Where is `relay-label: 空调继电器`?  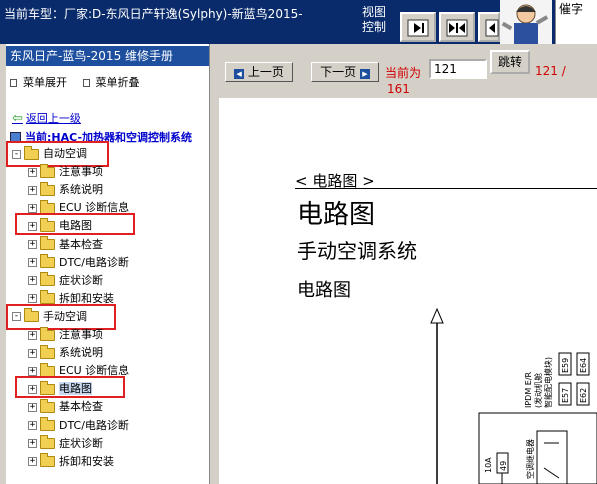
relay-label: 空调继电器 is located at coordinates (530, 459).